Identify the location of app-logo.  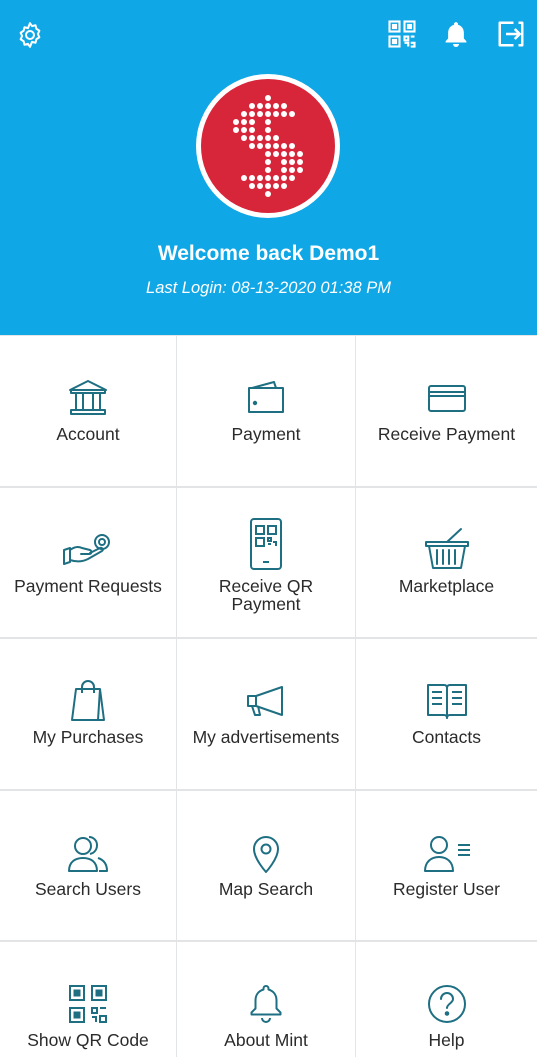
(268, 146).